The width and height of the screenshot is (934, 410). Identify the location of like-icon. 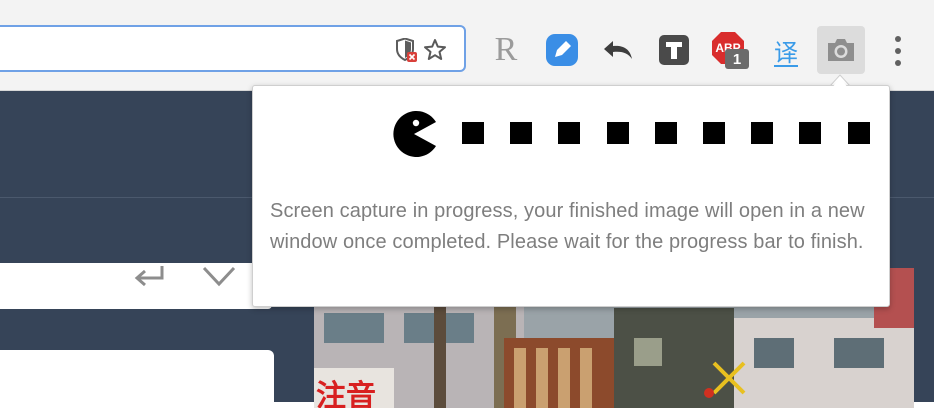
(219, 276).